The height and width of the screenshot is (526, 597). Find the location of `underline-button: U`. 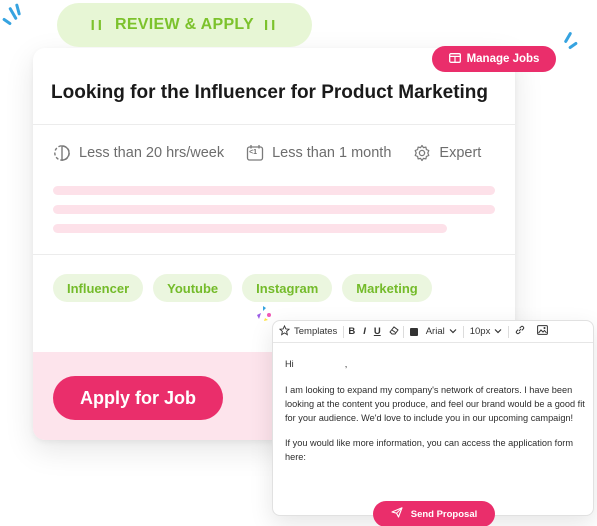

underline-button: U is located at coordinates (377, 331).